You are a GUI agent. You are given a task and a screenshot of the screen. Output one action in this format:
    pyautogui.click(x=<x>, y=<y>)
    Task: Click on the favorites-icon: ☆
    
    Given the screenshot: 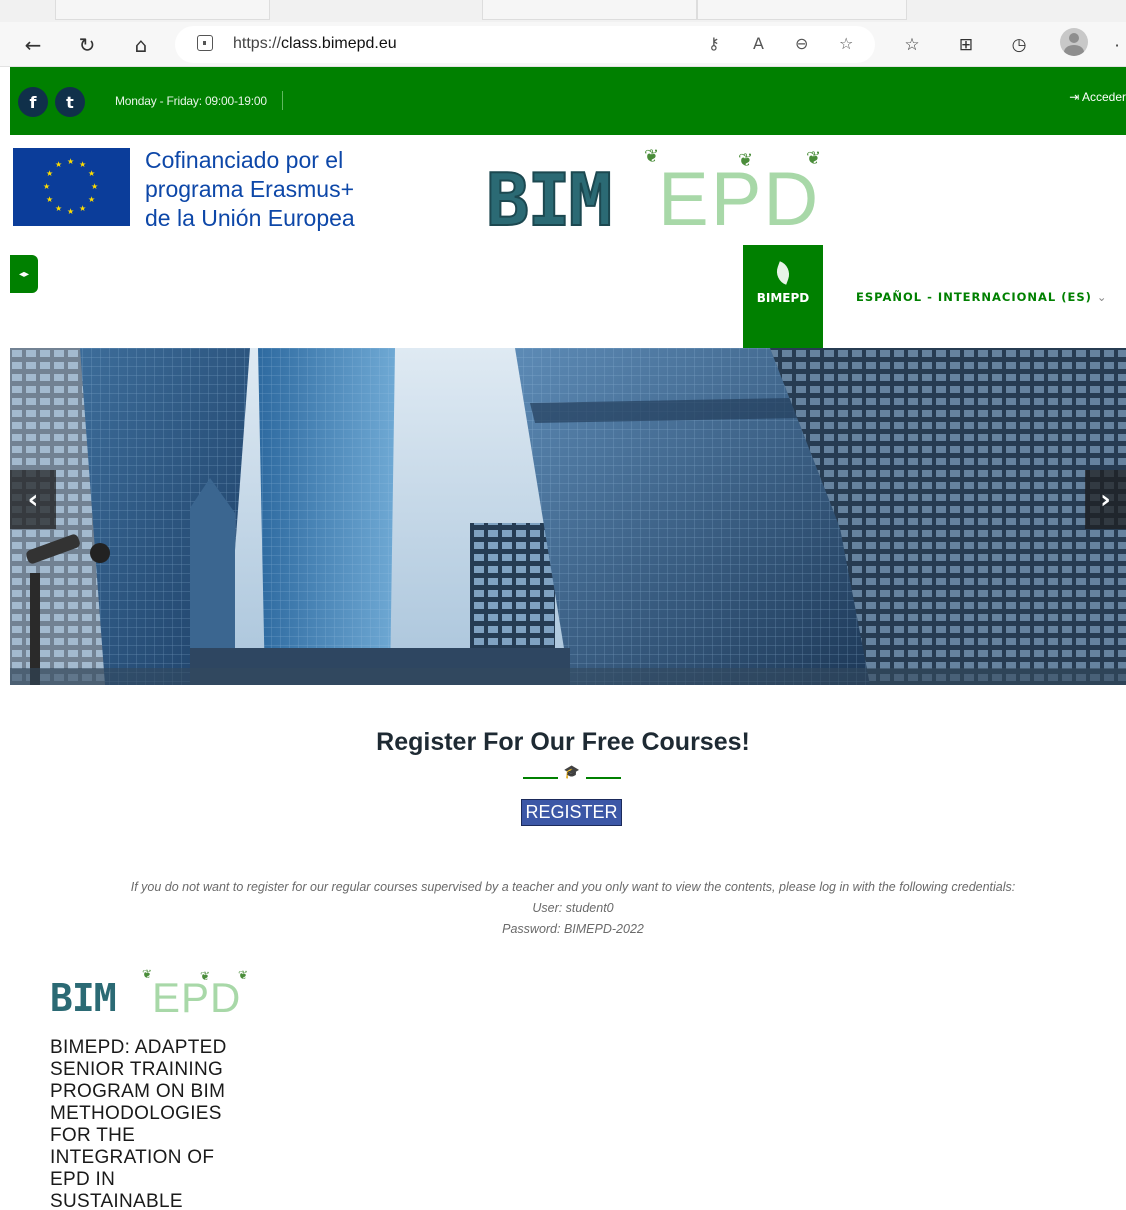 What is the action you would take?
    pyautogui.click(x=912, y=45)
    